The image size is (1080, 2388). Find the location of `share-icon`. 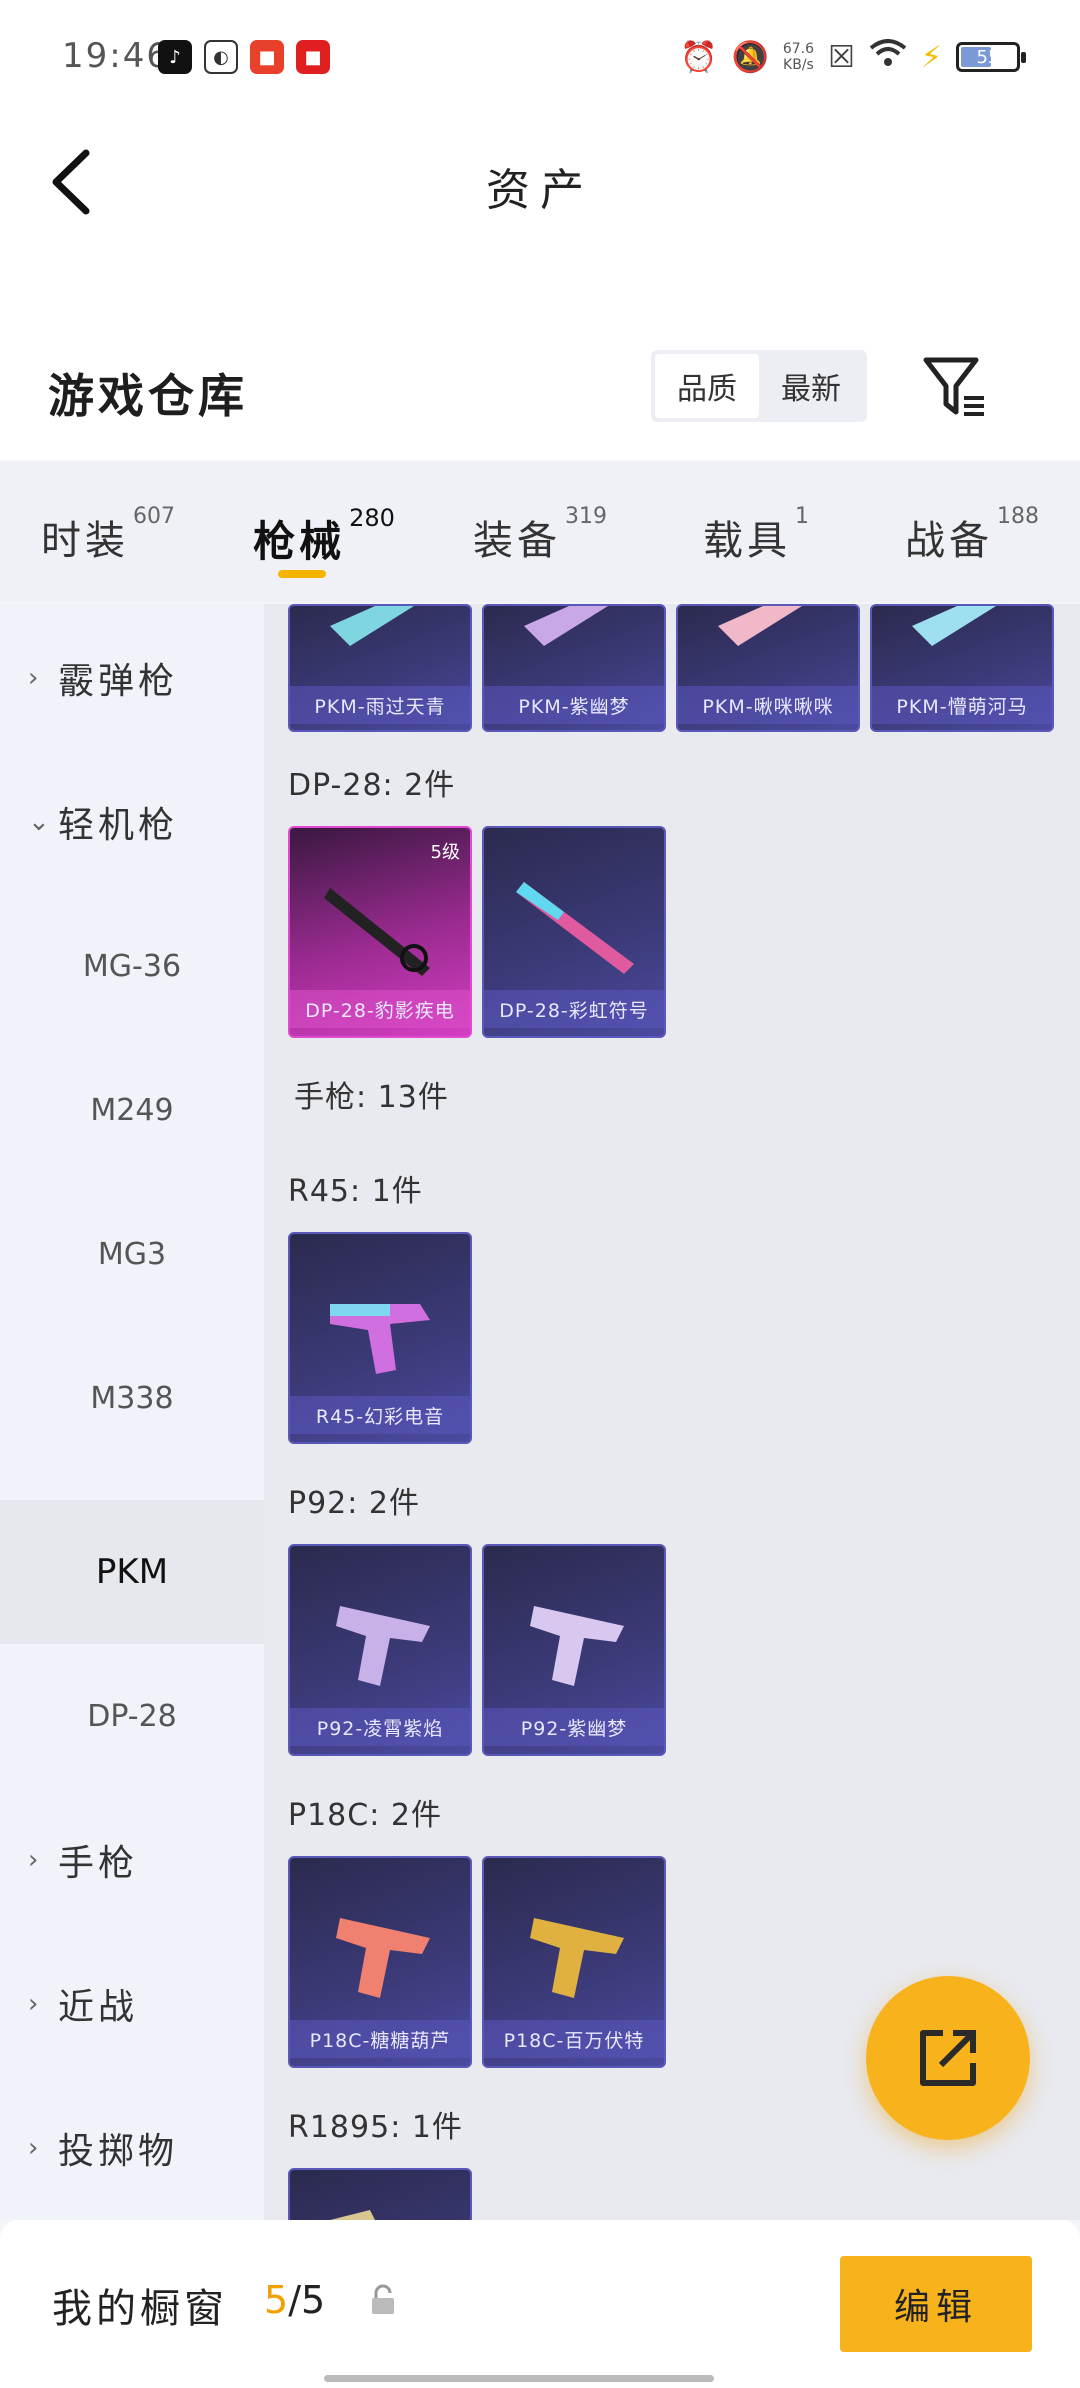

share-icon is located at coordinates (948, 2058).